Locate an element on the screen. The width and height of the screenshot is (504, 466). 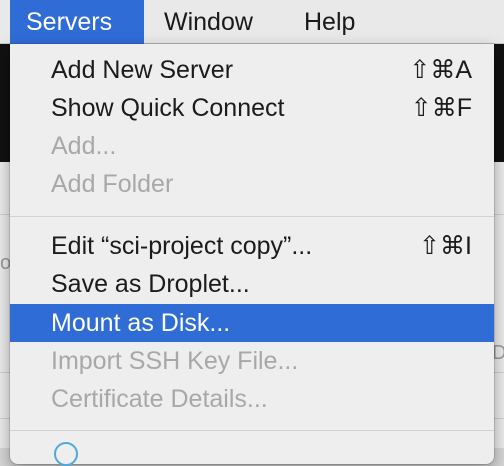
menu-item-shortcut: ⇧⌘F is located at coordinates (441, 108).